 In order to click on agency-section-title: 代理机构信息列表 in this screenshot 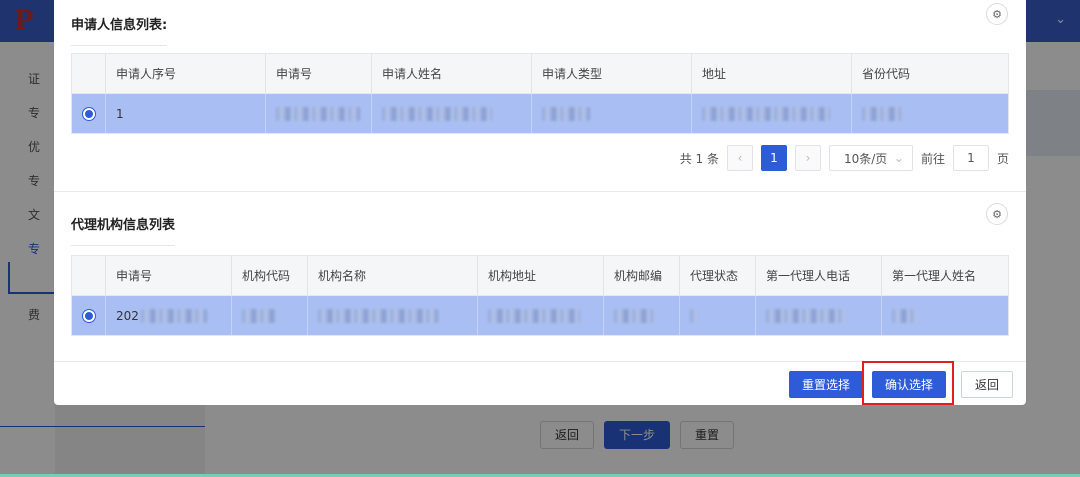, I will do `click(123, 230)`.